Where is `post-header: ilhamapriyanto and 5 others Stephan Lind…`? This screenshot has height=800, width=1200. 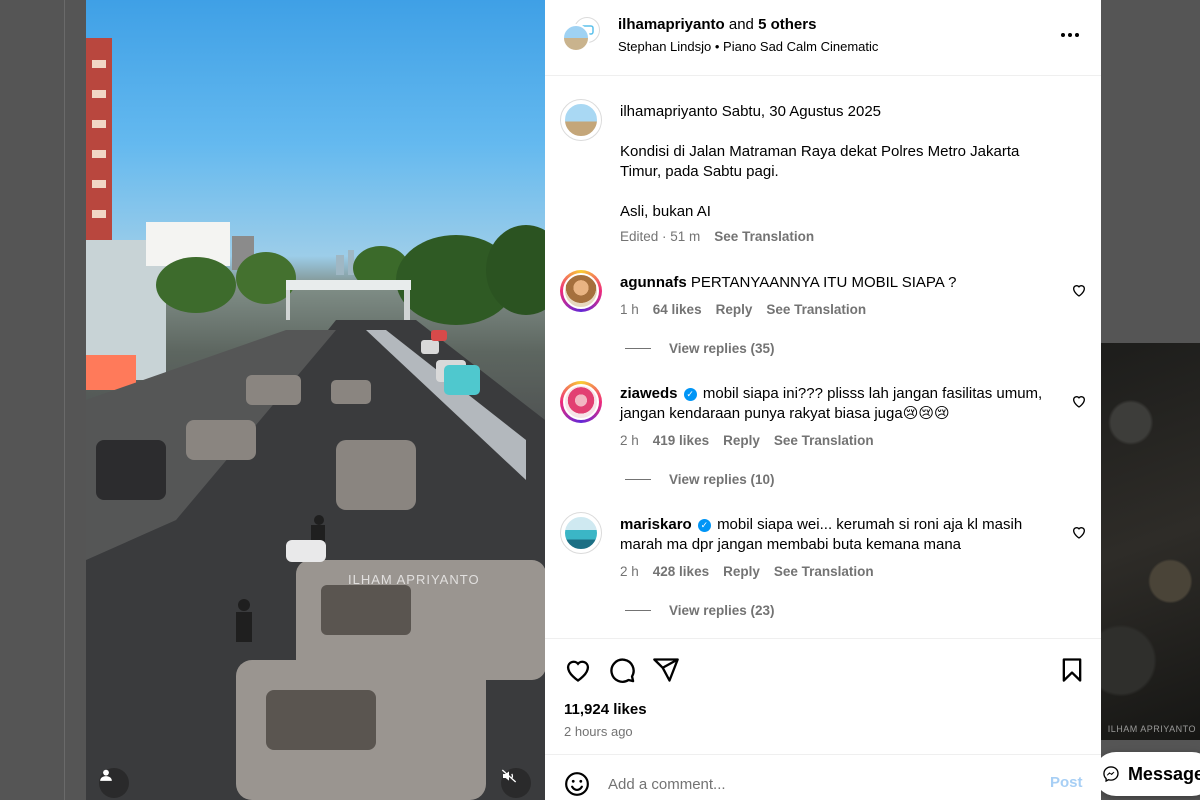
post-header: ilhamapriyanto and 5 others Stephan Lind… is located at coordinates (823, 38).